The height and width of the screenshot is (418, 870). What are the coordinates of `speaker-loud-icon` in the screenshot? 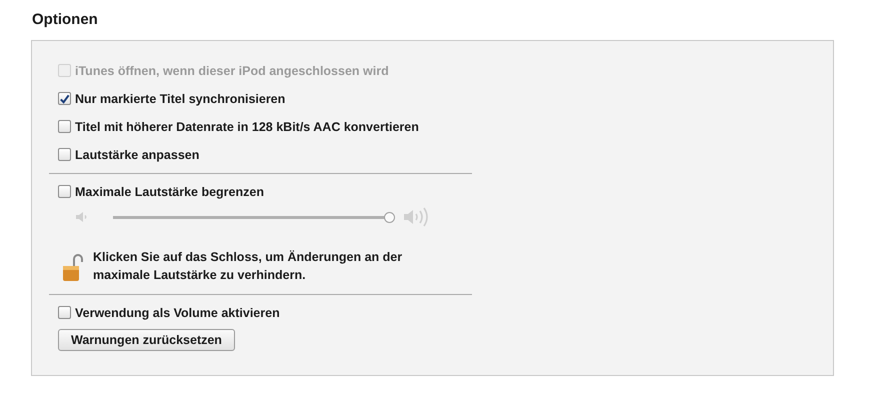 It's located at (417, 217).